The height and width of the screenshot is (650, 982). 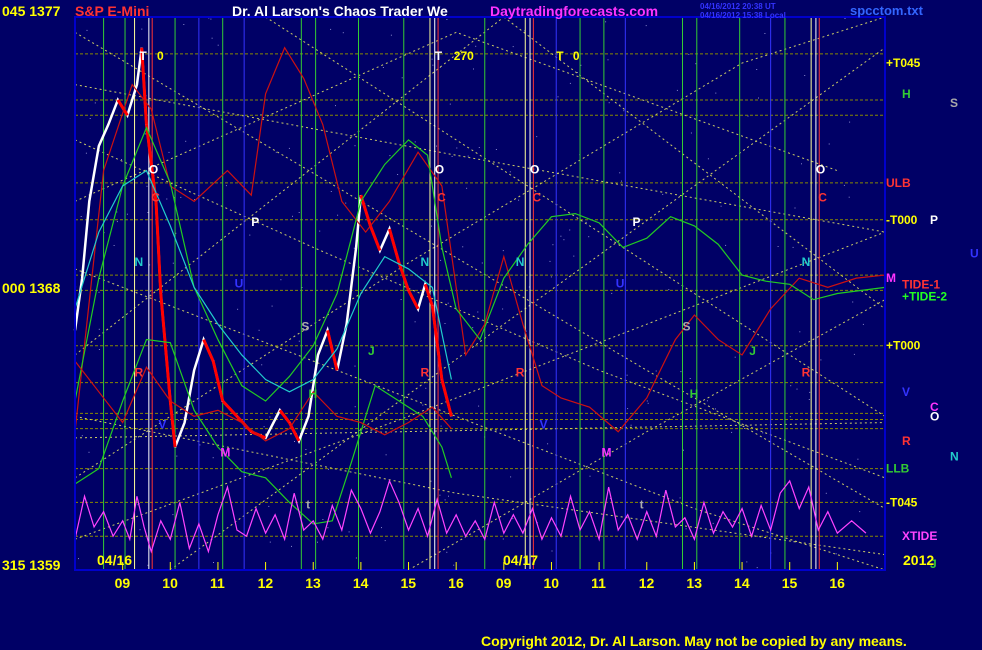 What do you see at coordinates (738, 6) in the screenshot?
I see `timestamp-ut: 04/16/2012 20:38 UT` at bounding box center [738, 6].